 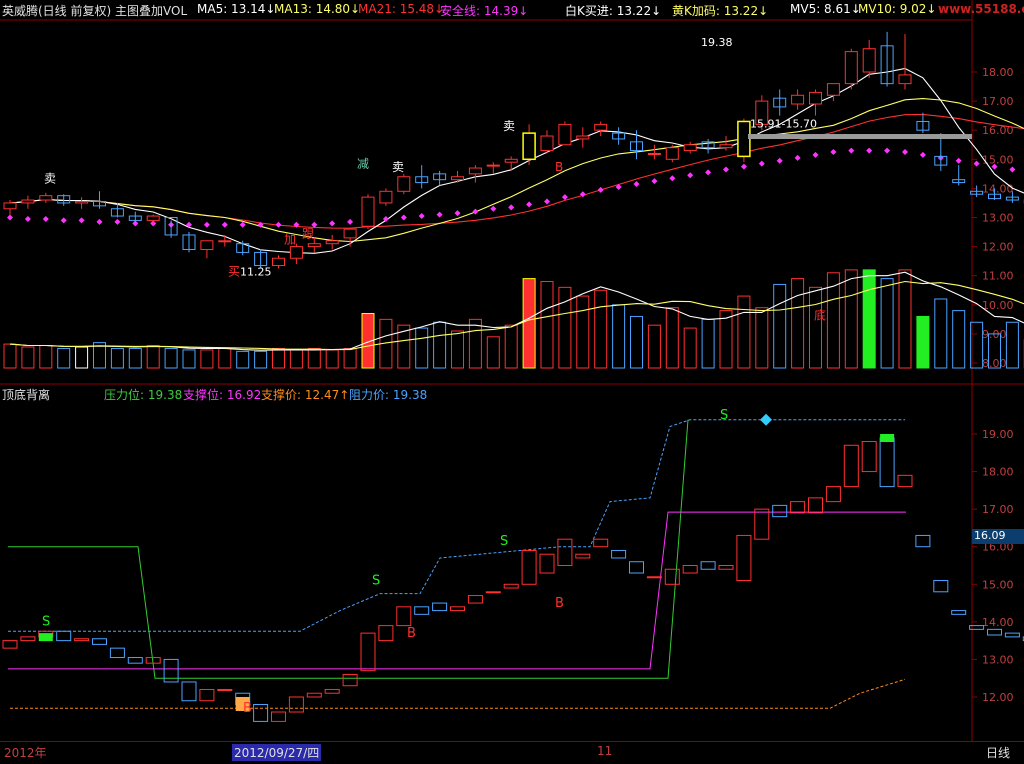 What do you see at coordinates (151, 10) in the screenshot?
I see `overlay-label: 主图叠加VOL` at bounding box center [151, 10].